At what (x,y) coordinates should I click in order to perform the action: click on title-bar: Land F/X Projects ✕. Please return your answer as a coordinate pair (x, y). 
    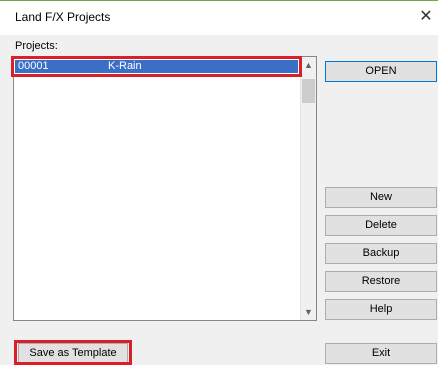
    Looking at the image, I should click on (219, 17).